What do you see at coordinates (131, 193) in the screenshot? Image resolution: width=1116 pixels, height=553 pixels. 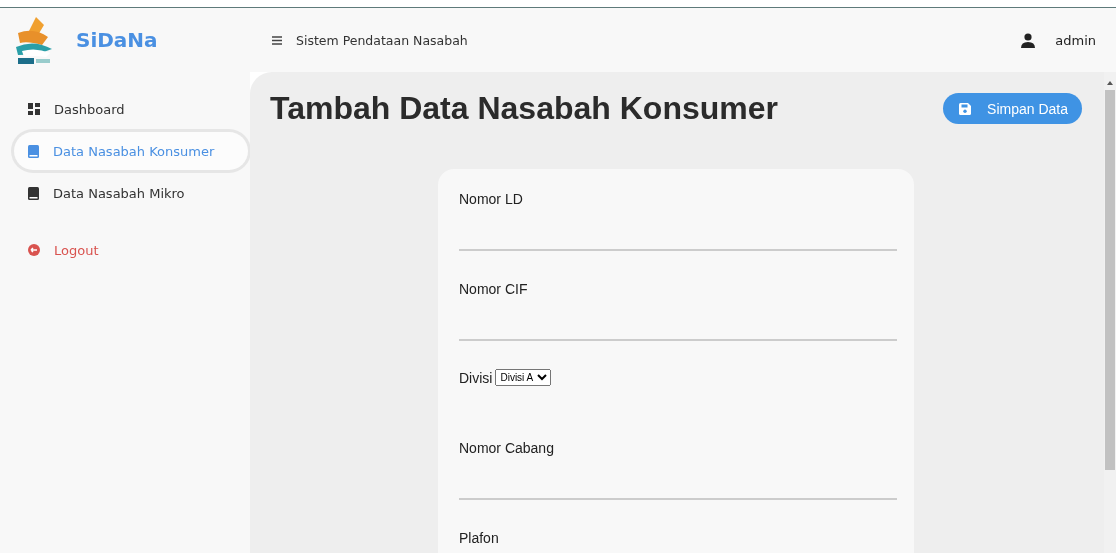 I see `sidebar-item: Data Nasabah Mikro` at bounding box center [131, 193].